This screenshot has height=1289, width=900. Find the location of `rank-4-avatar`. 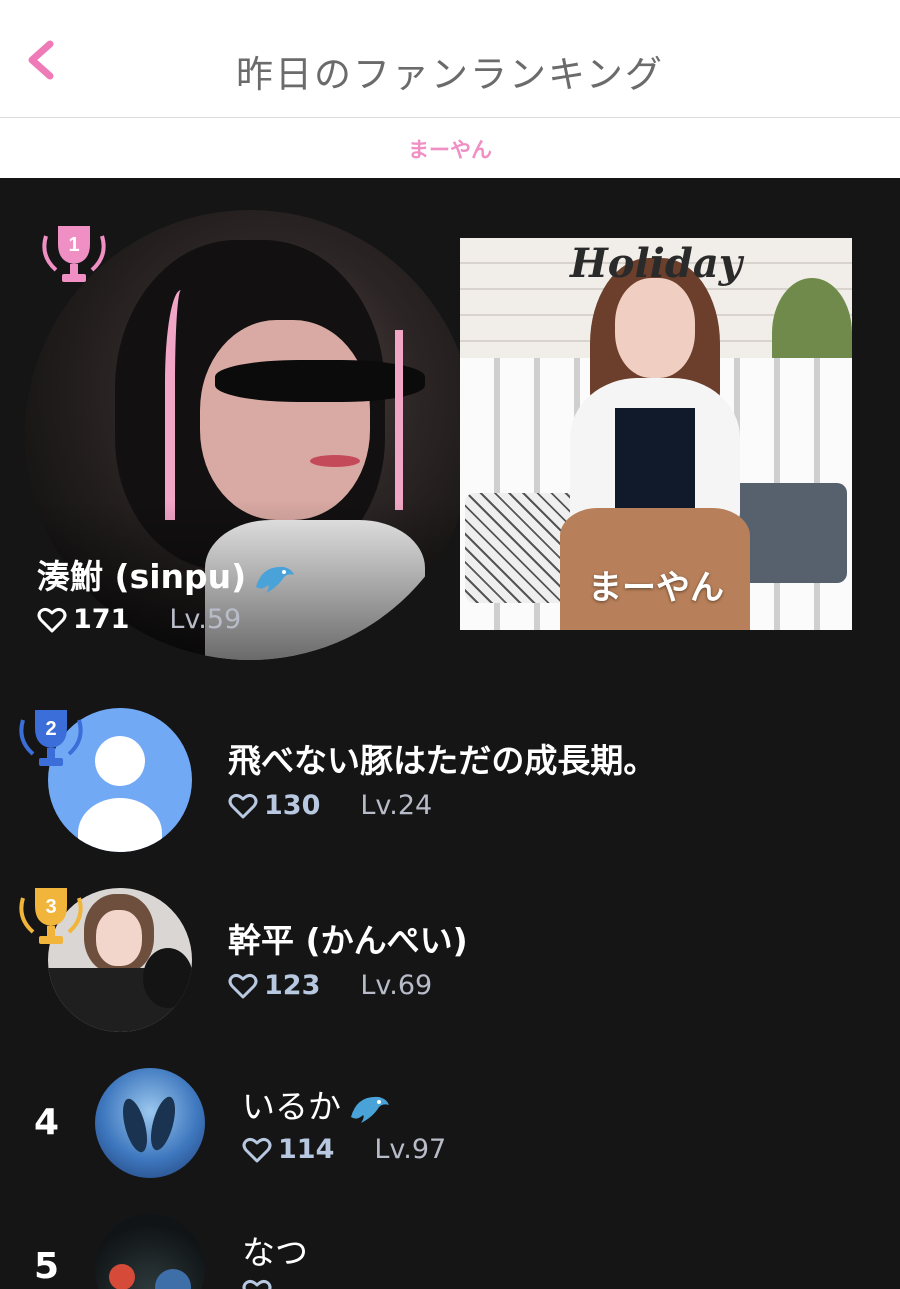

rank-4-avatar is located at coordinates (150, 1123).